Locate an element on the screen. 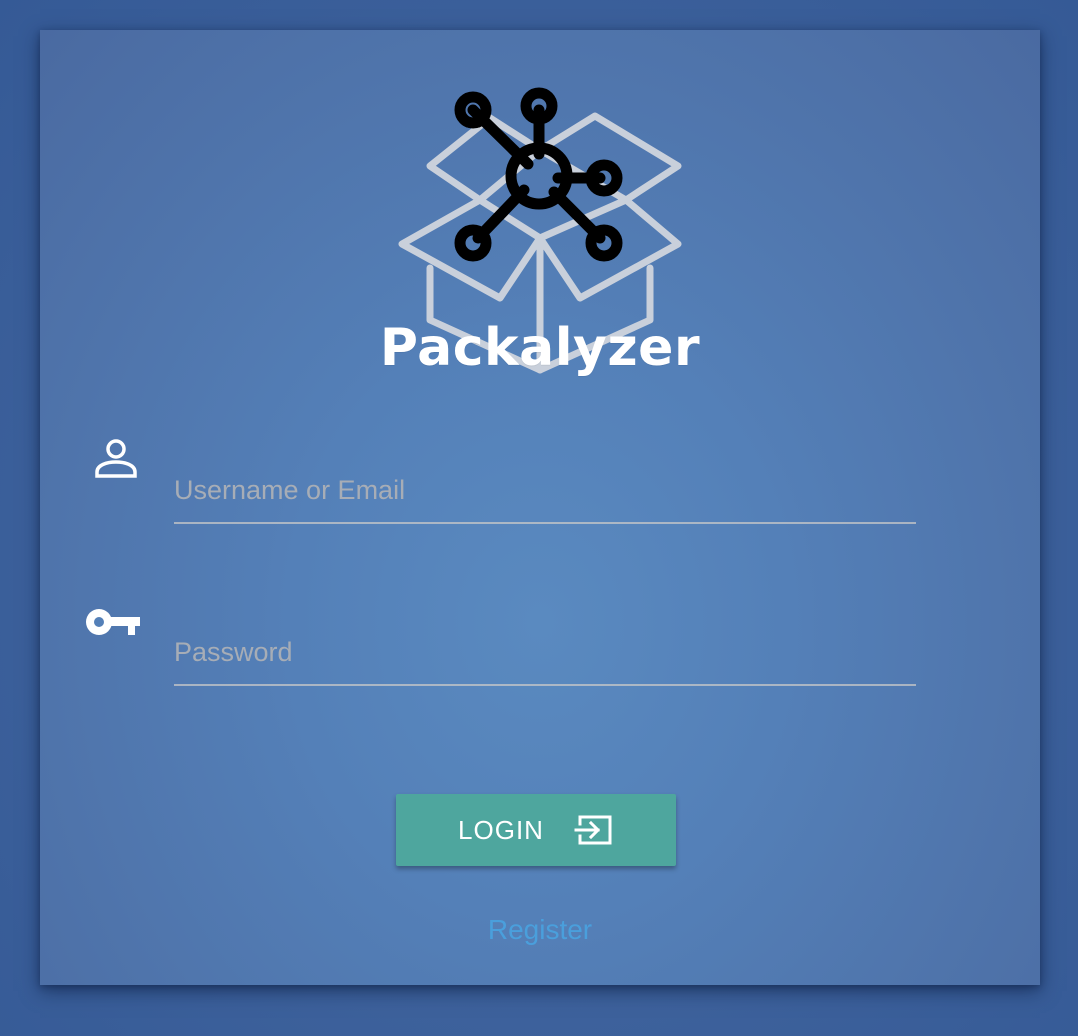 Image resolution: width=1078 pixels, height=1036 pixels. login-button: LOGIN is located at coordinates (536, 830).